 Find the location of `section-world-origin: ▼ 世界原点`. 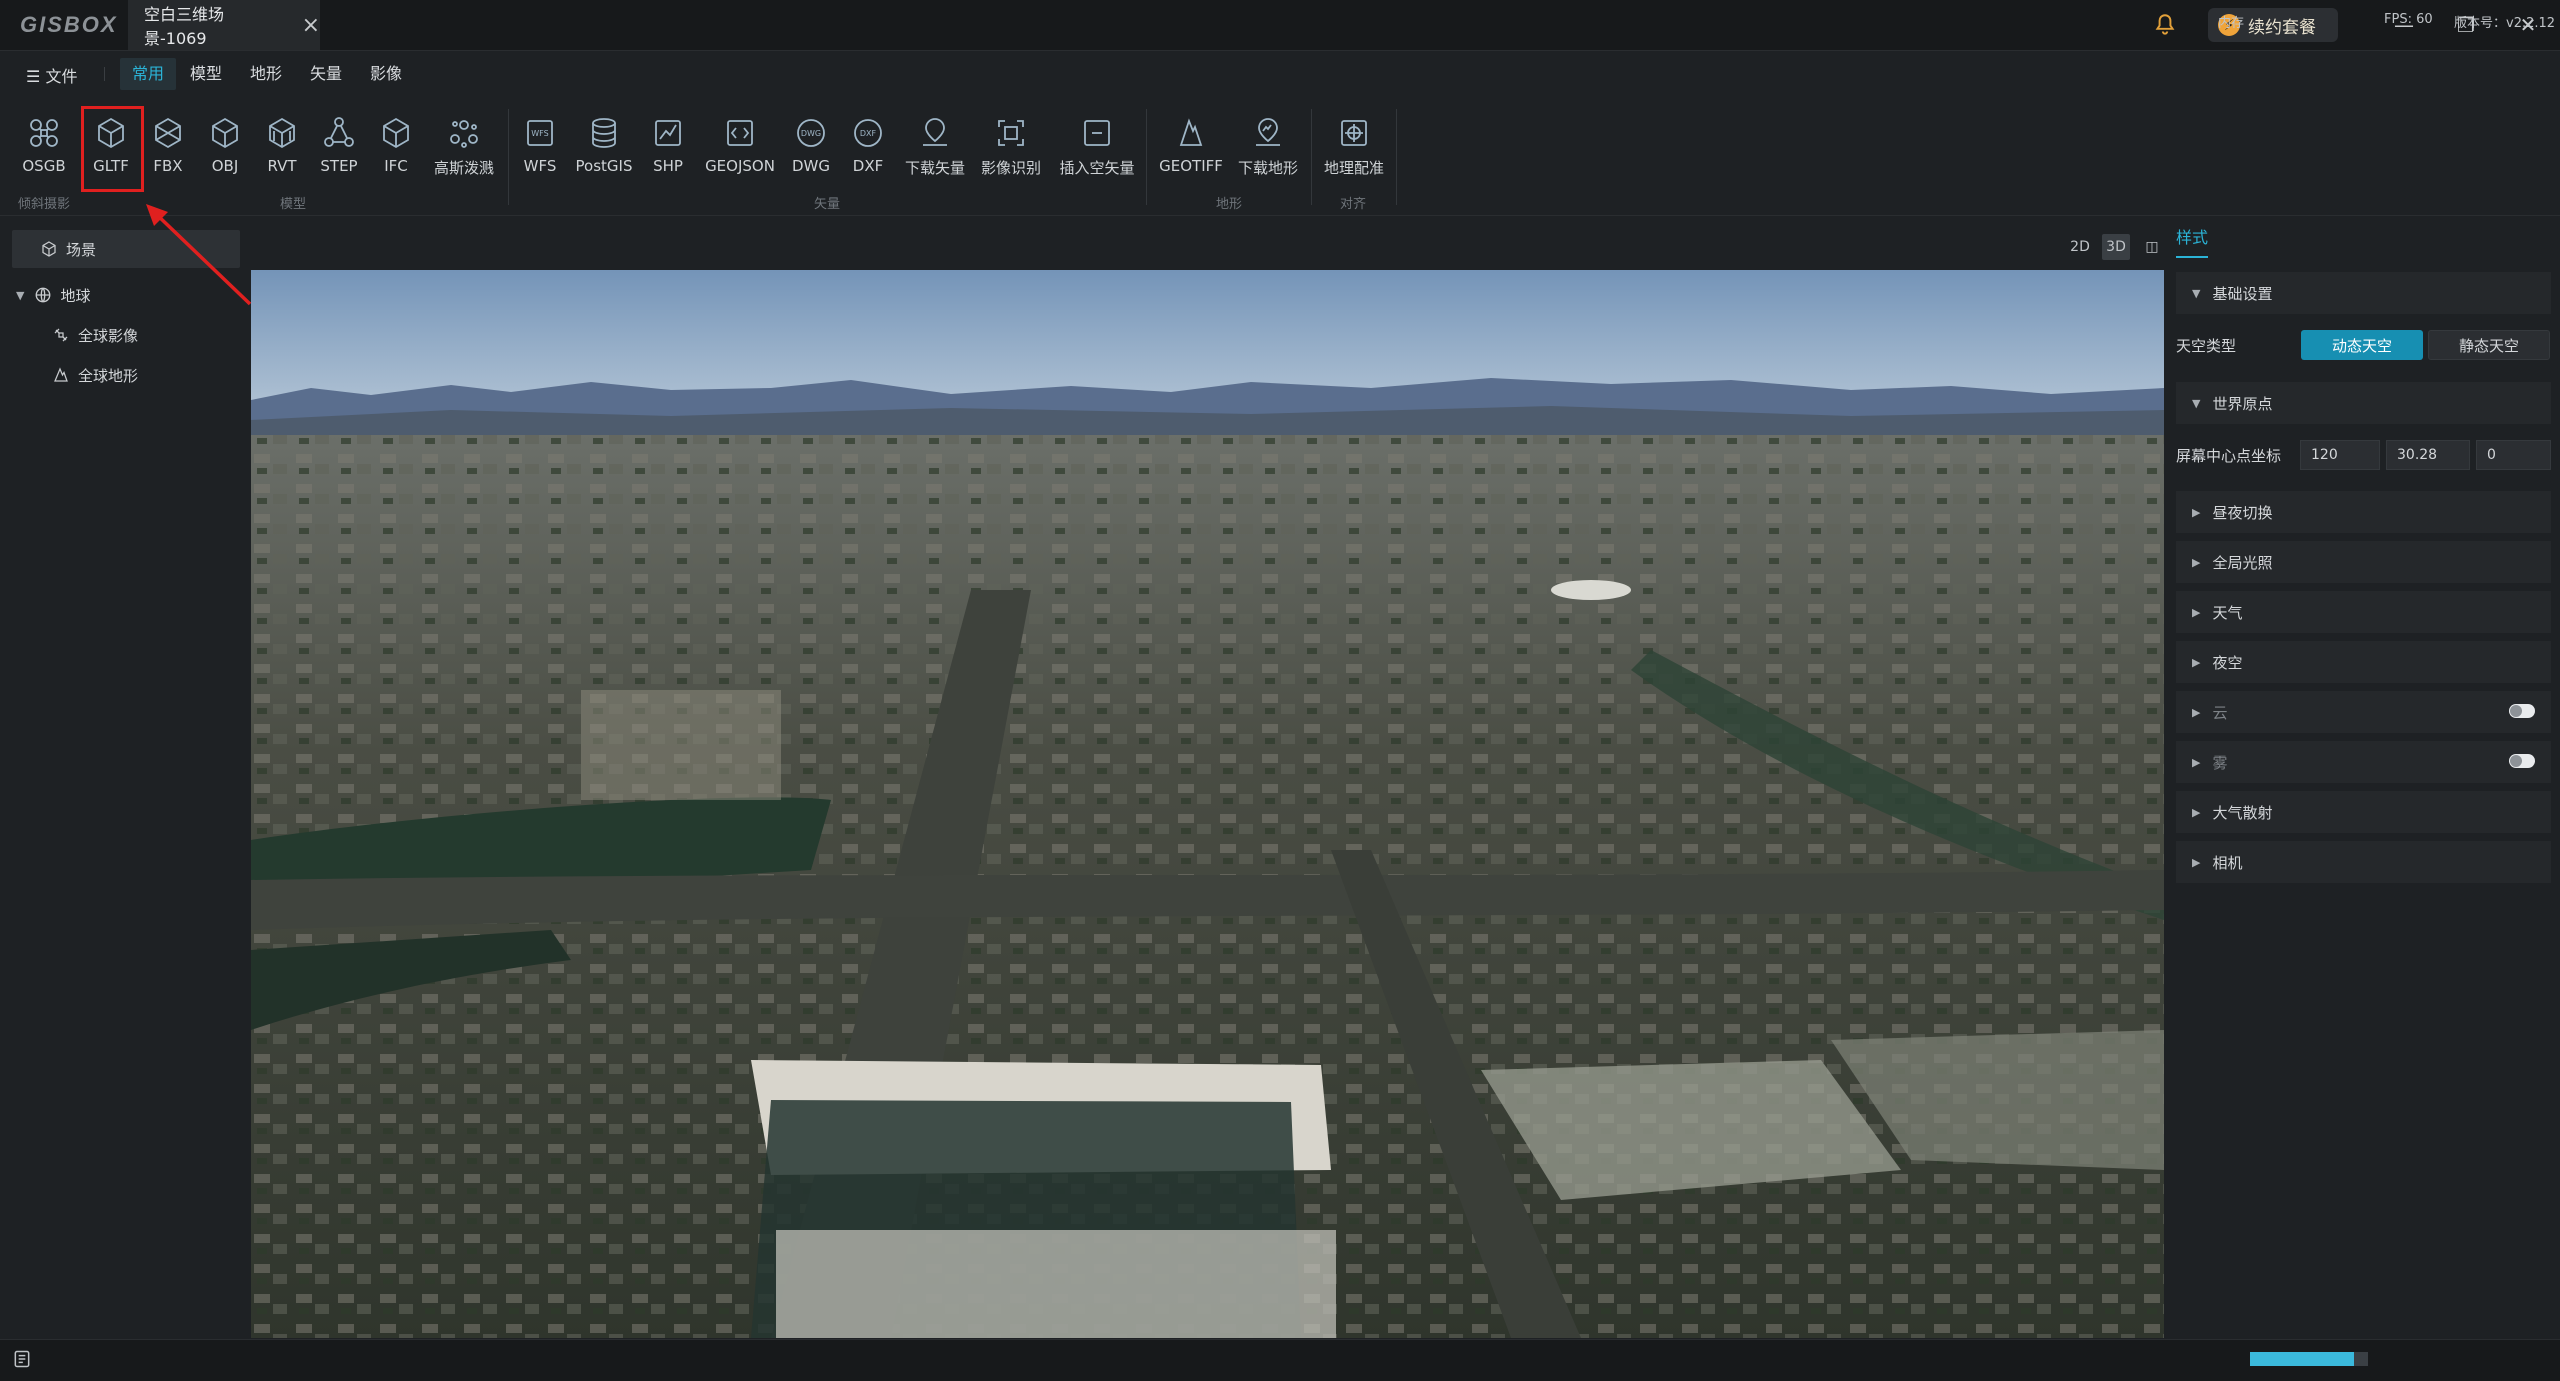

section-world-origin: ▼ 世界原点 is located at coordinates (2363, 403).